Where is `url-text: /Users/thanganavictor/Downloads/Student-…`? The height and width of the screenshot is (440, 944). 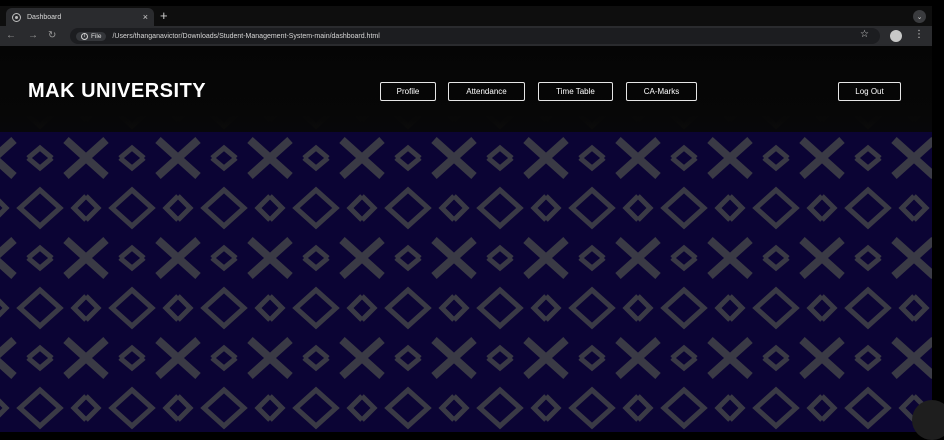 url-text: /Users/thanganavictor/Downloads/Student-… is located at coordinates (246, 36).